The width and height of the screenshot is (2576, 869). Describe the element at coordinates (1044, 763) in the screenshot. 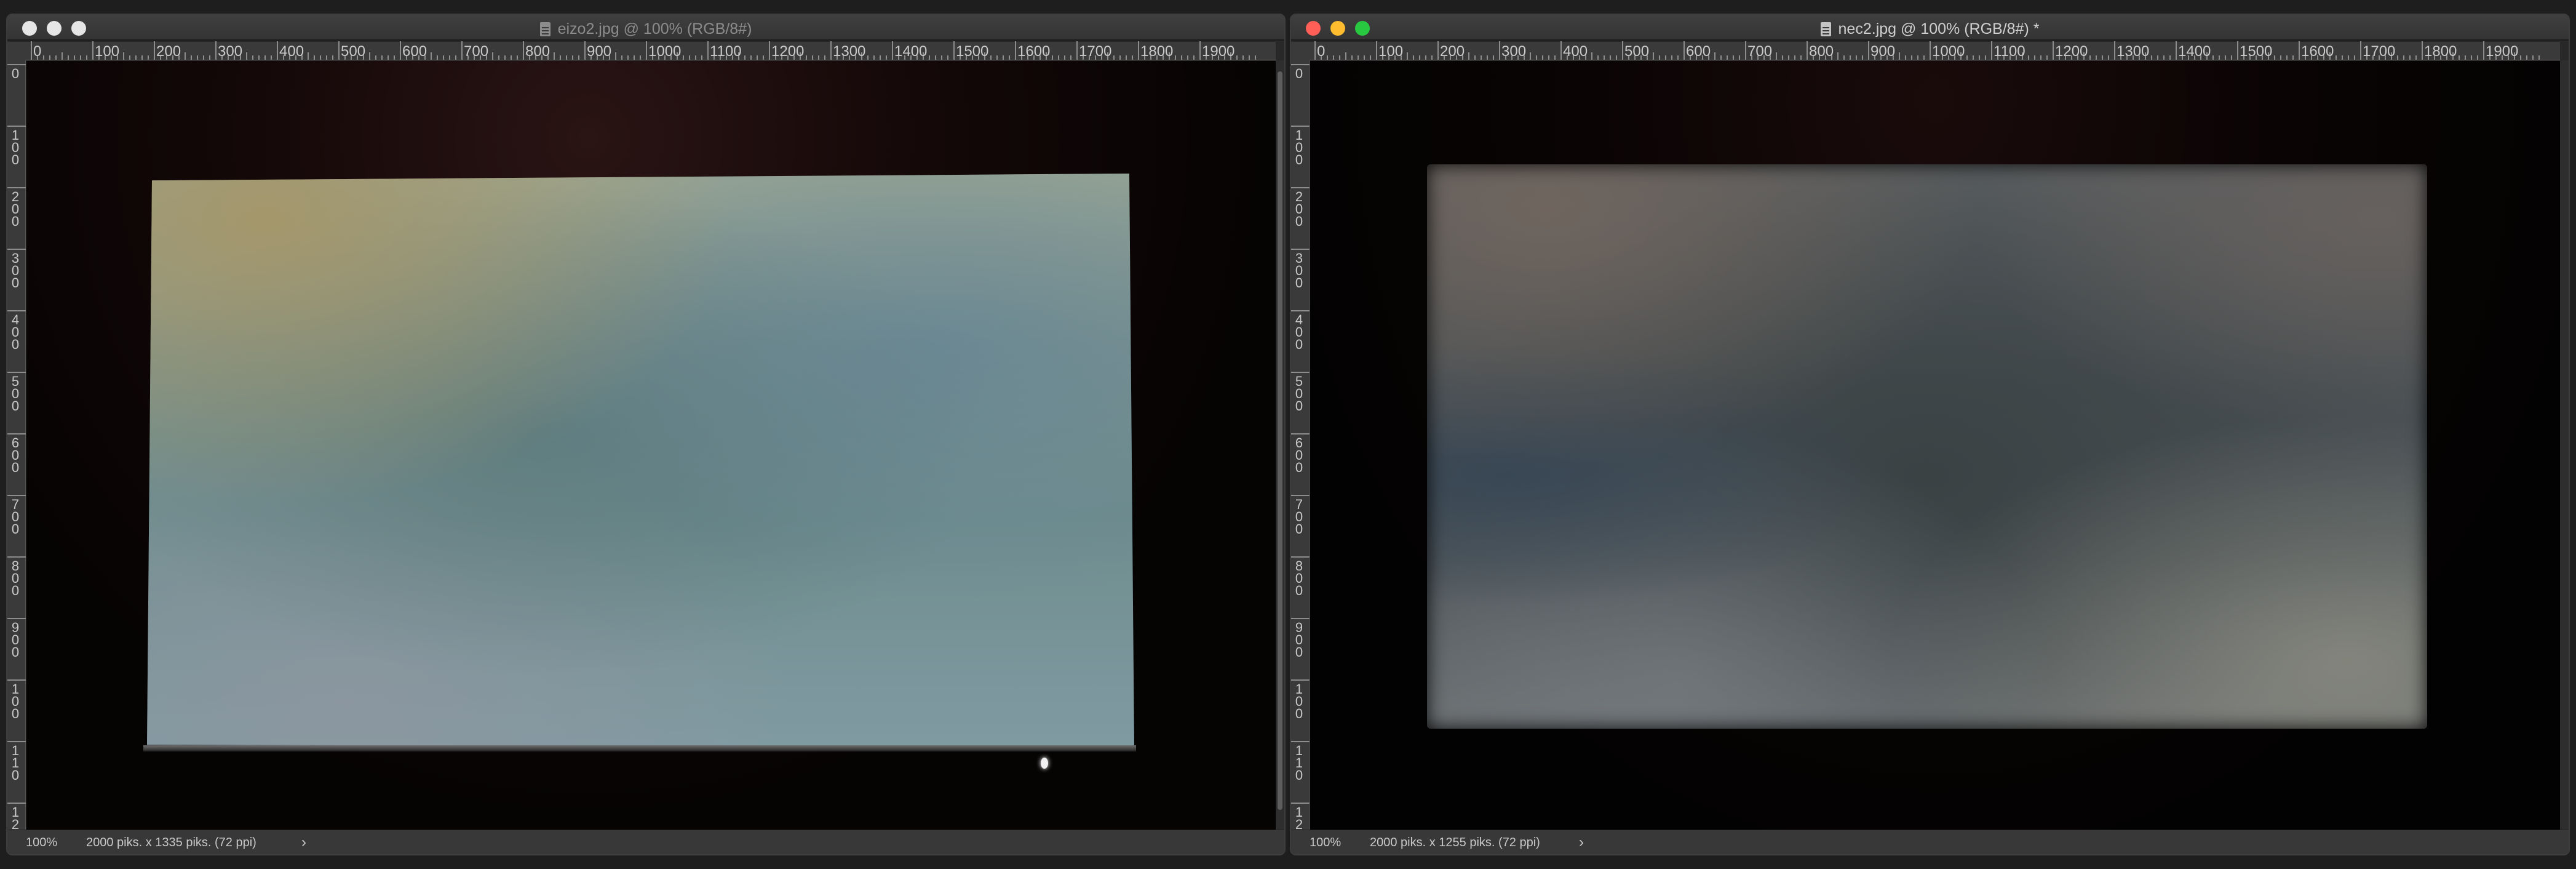

I see `power-led-photo` at that location.